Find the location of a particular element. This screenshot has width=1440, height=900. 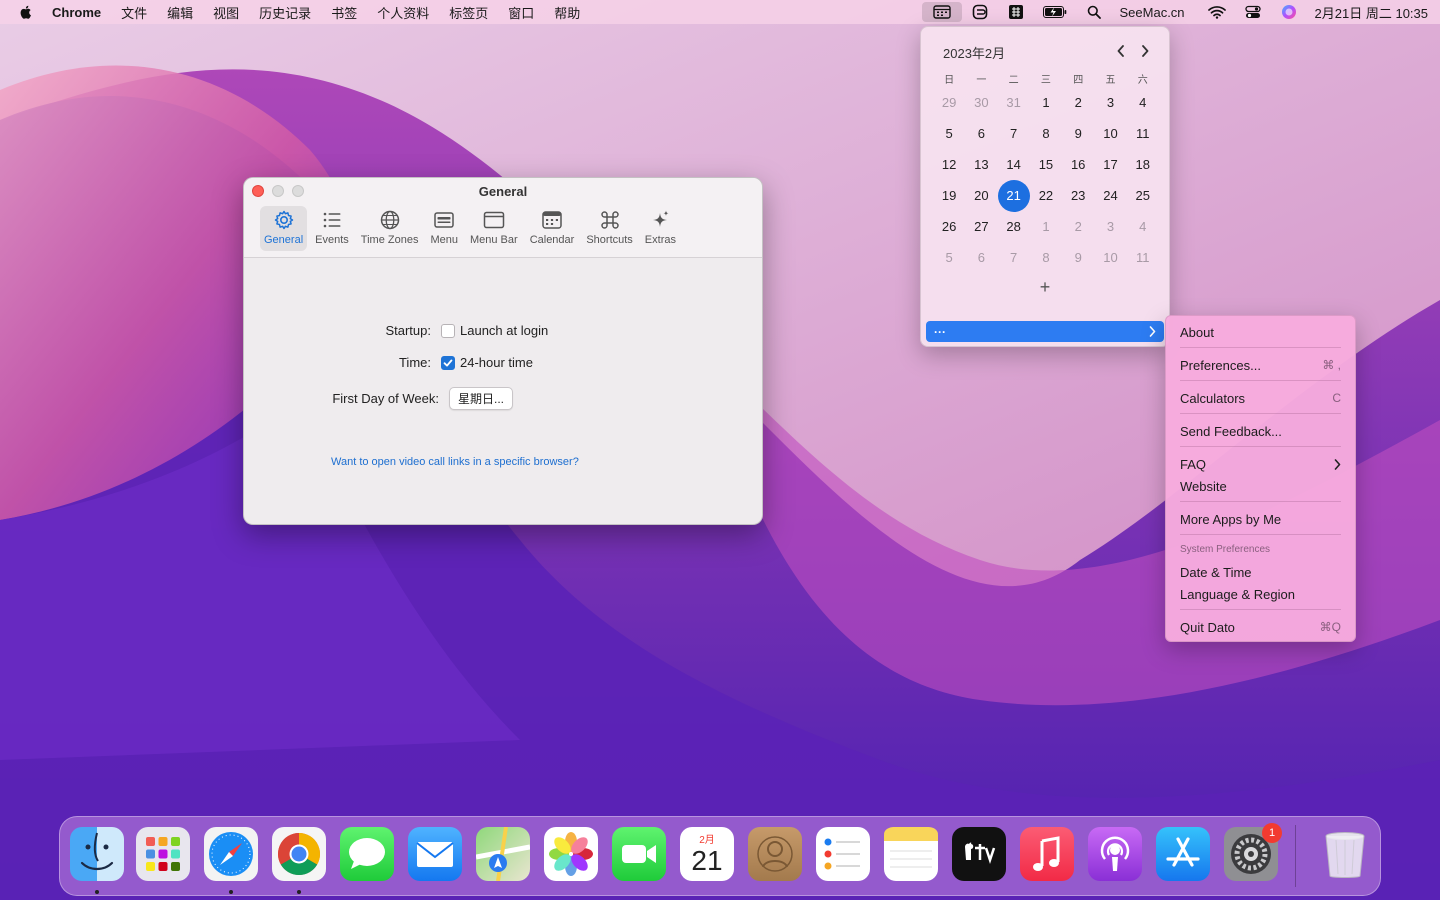

chrome-icon is located at coordinates (299, 854).